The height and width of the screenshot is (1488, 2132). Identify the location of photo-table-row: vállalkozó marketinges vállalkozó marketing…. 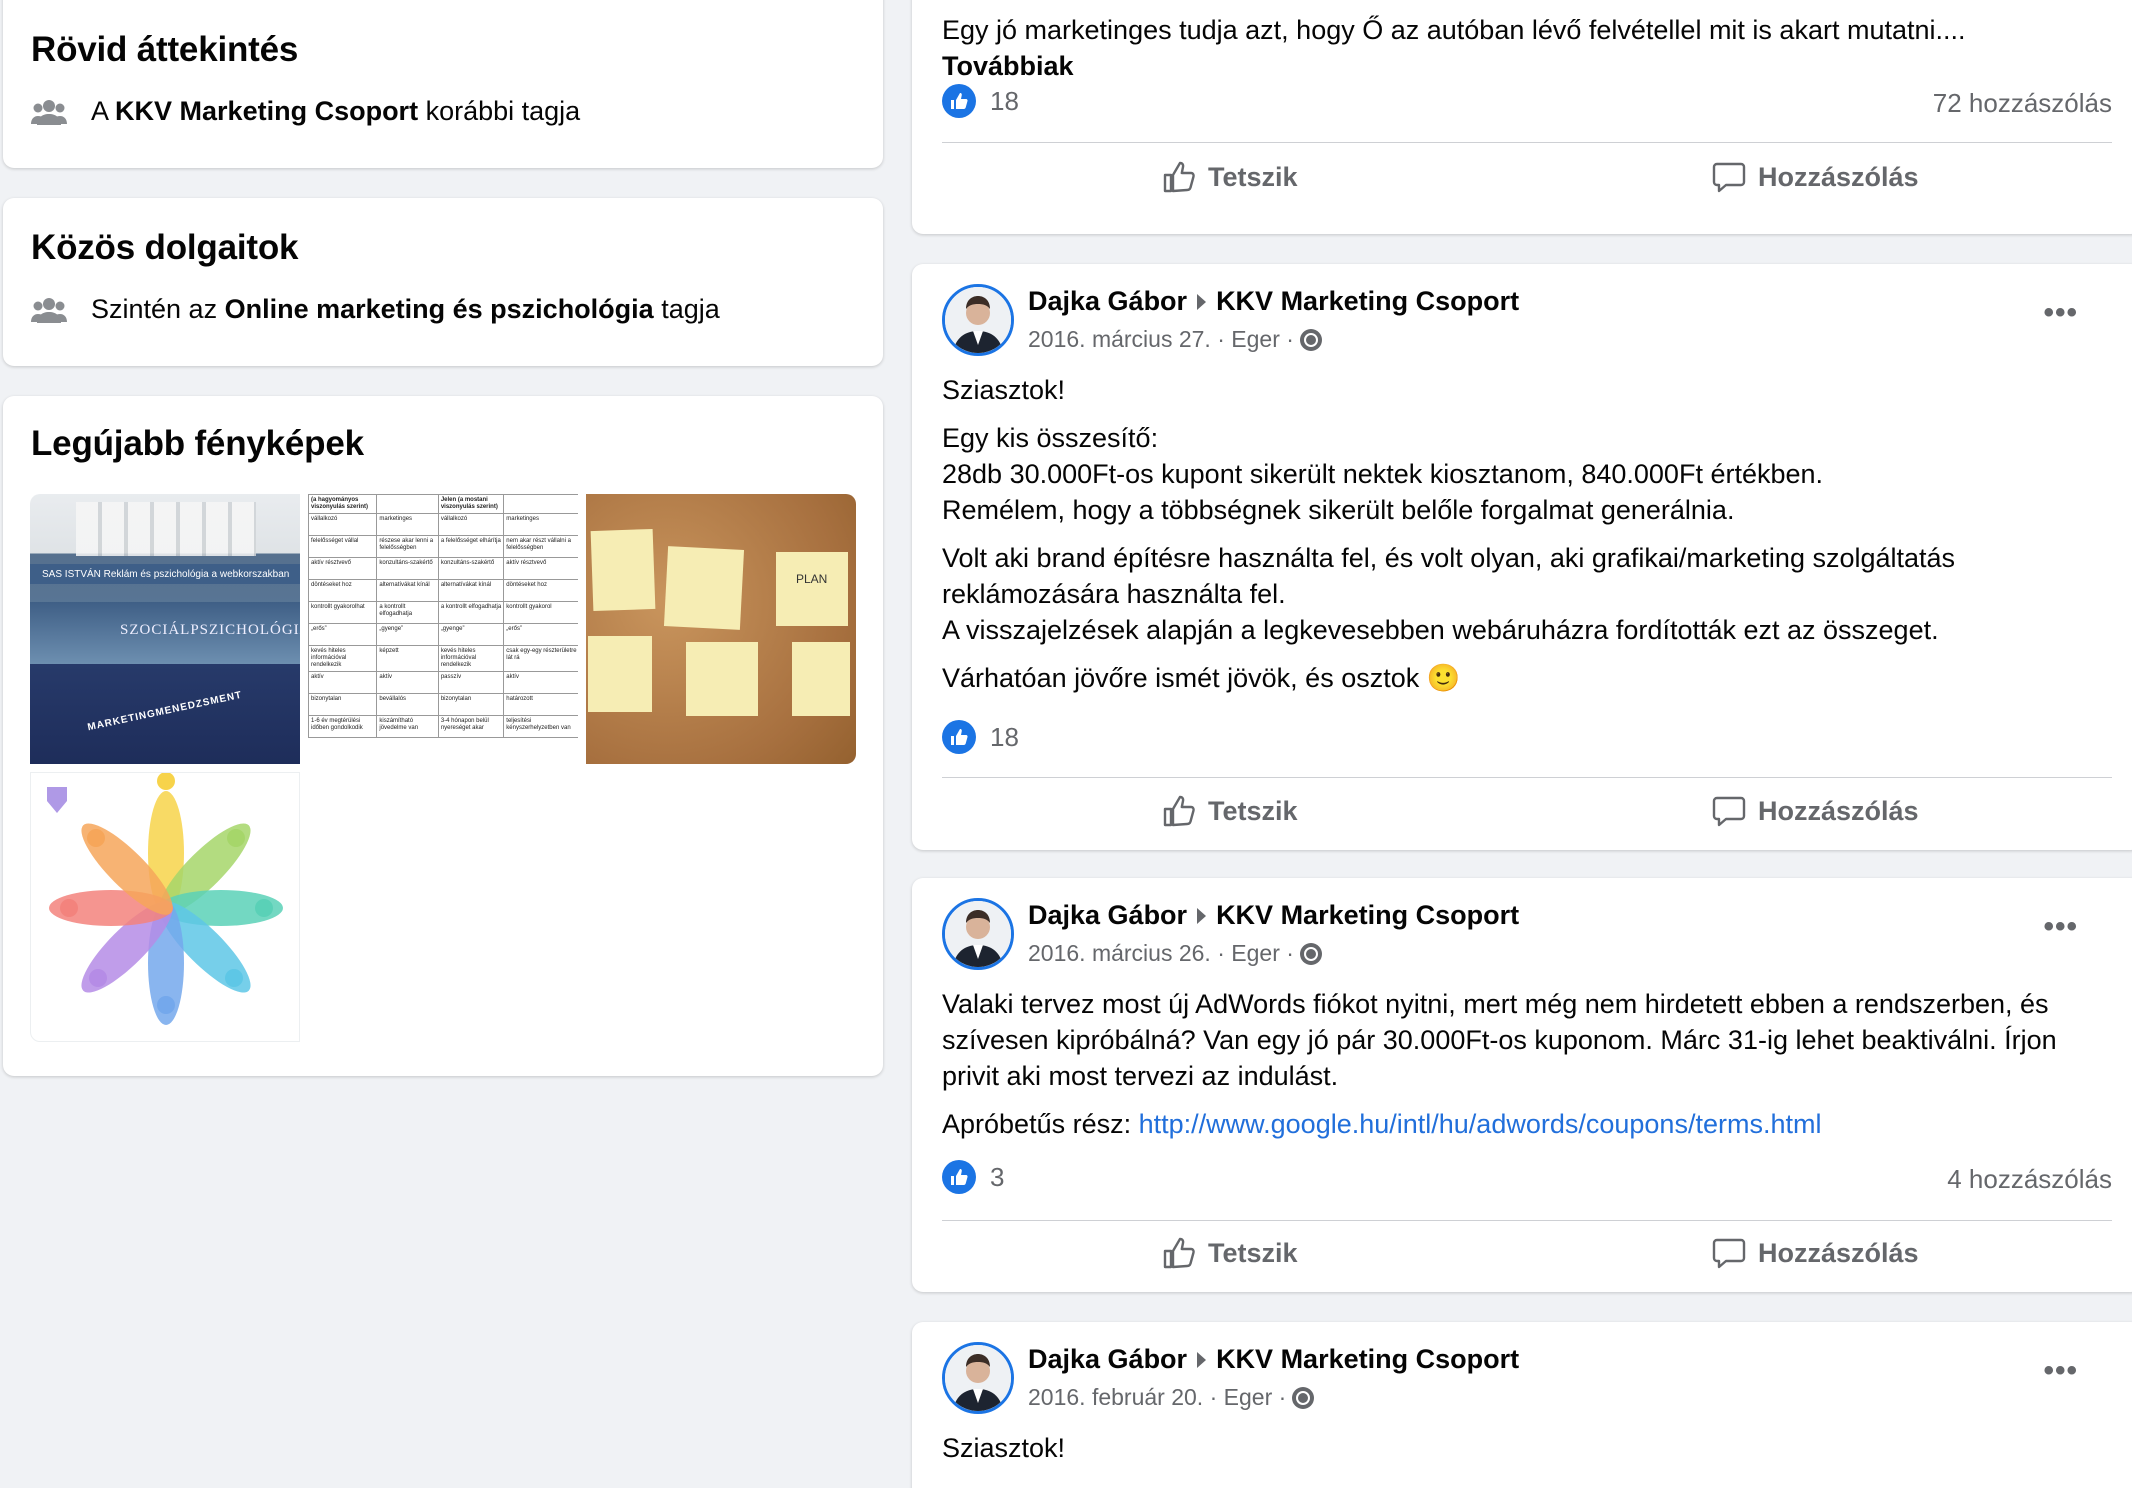
(443, 524).